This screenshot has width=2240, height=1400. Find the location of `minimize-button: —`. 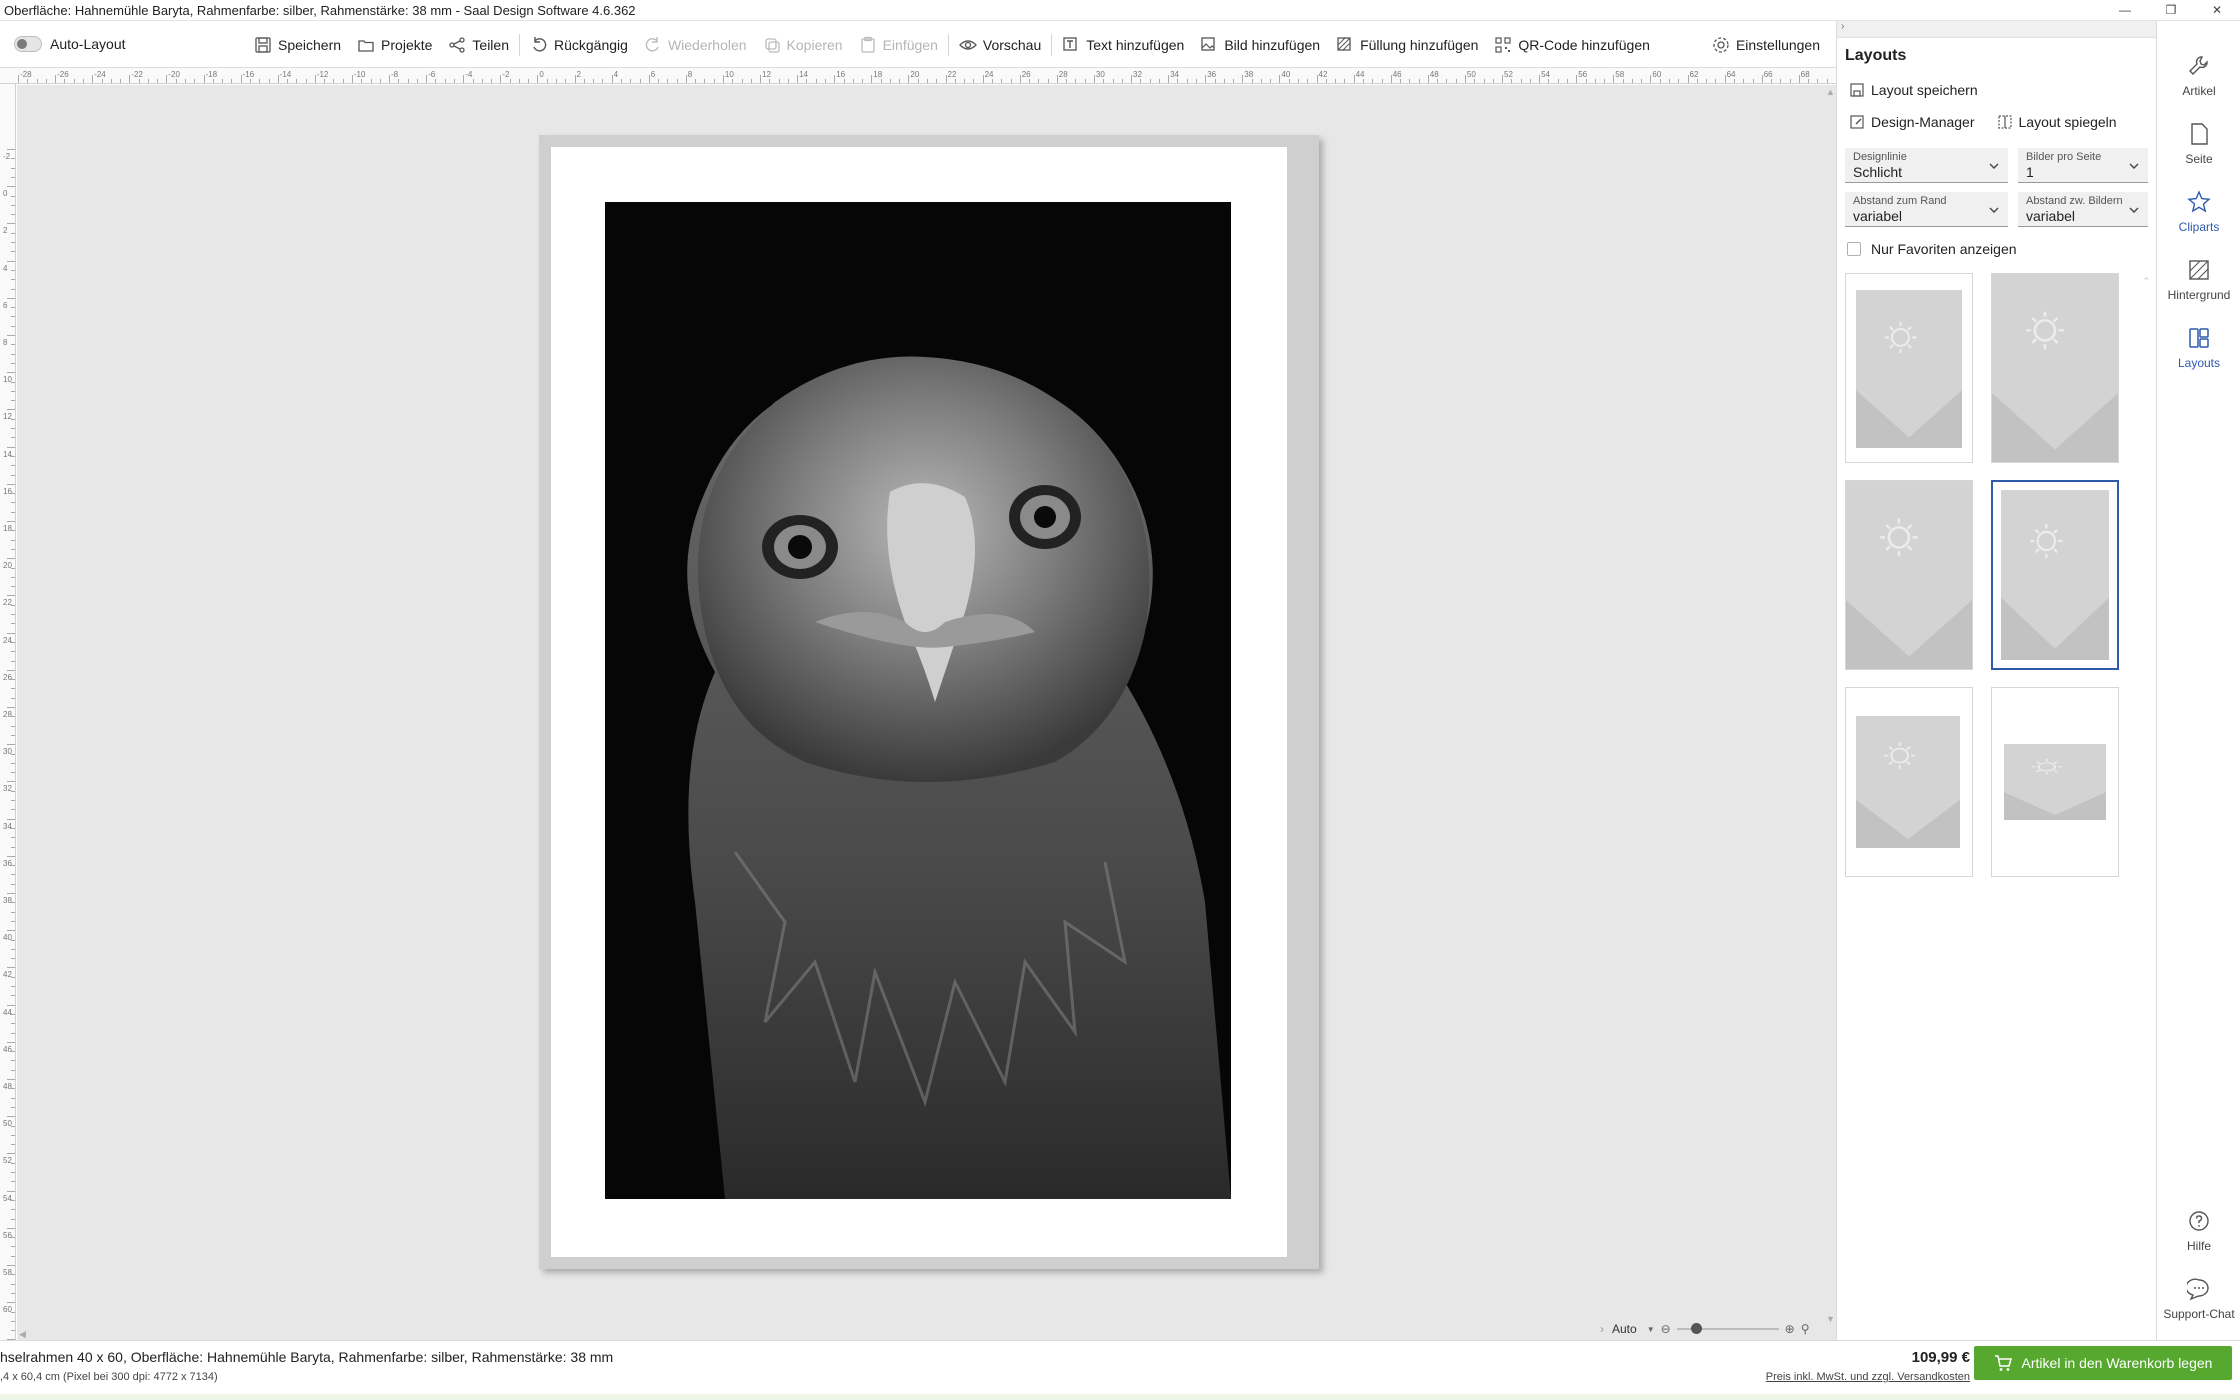

minimize-button: — is located at coordinates (2125, 10).